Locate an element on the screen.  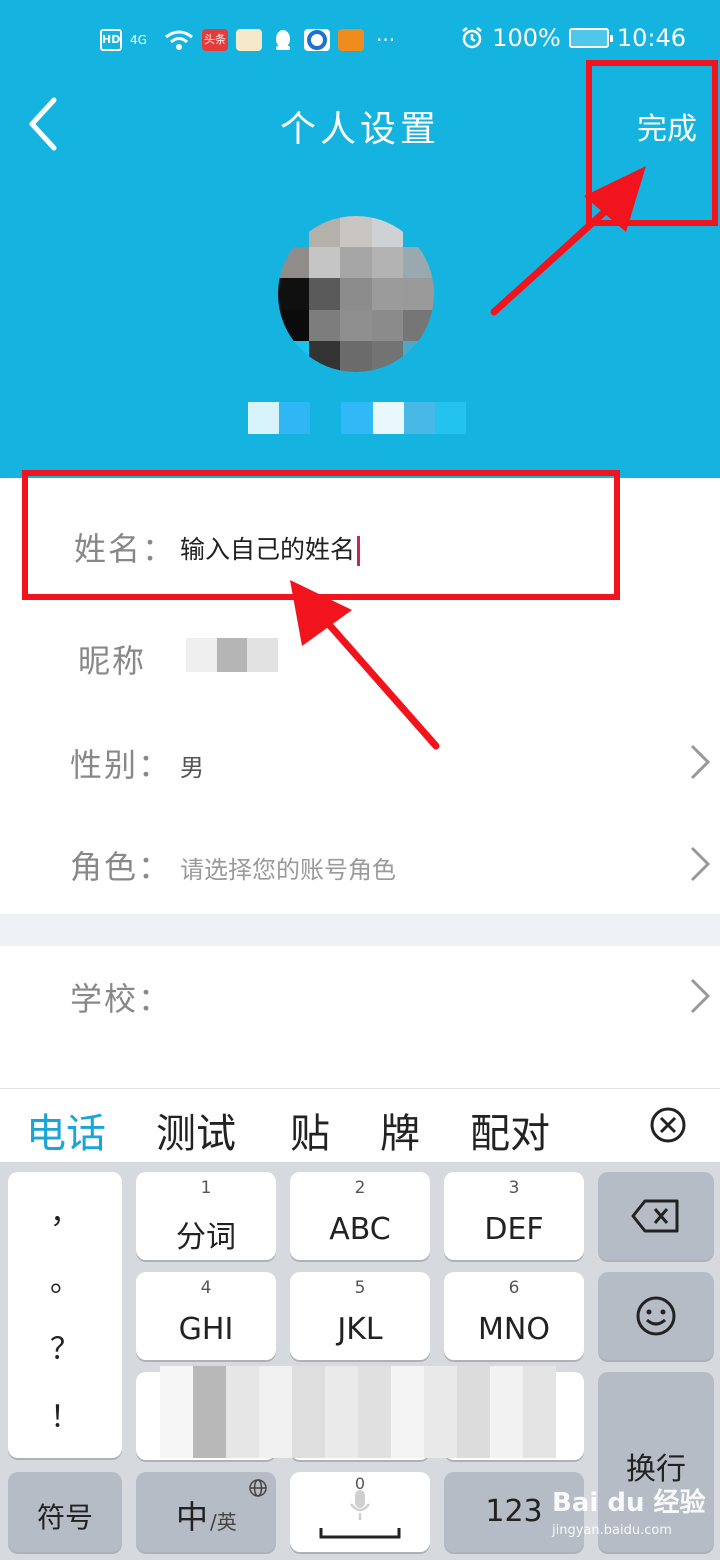
space-bar-icon is located at coordinates (360, 1533).